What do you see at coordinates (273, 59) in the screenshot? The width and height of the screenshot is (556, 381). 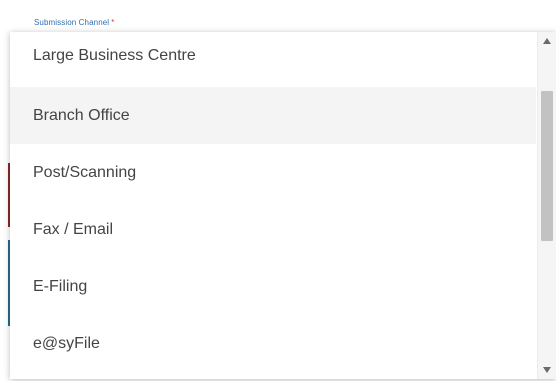 I see `option-large-business-centre: Large Business Centre` at bounding box center [273, 59].